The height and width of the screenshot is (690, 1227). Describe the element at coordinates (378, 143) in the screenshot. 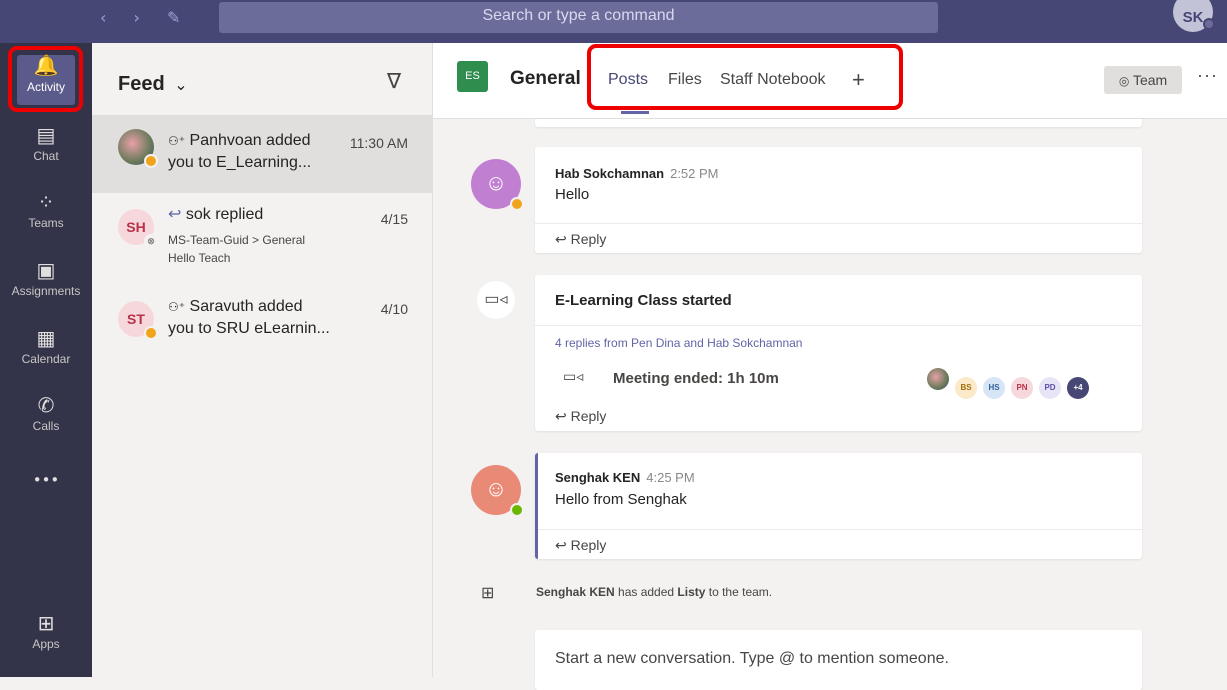

I see `feed-item-time: 11:30 AM` at that location.